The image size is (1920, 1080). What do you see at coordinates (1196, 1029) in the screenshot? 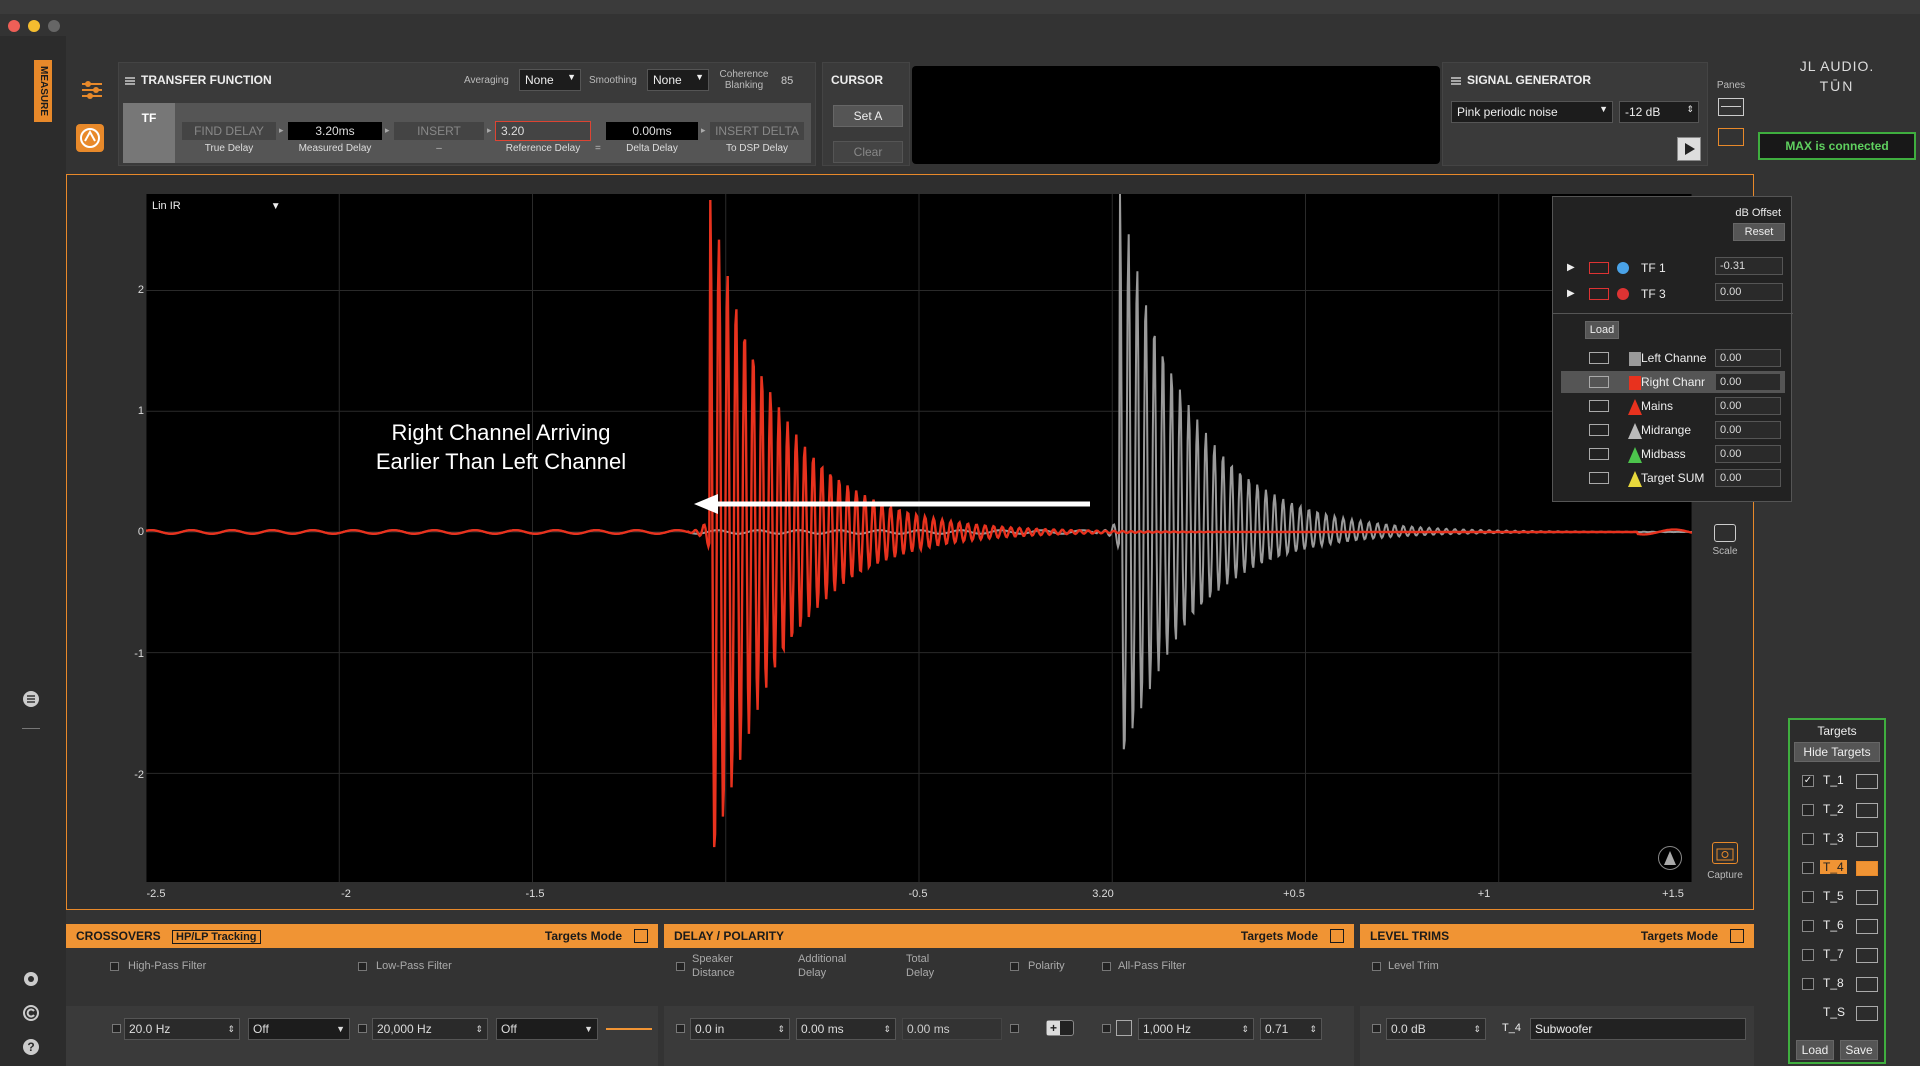
I see `allpass-frequency-field: 1,000 Hz ⇕` at bounding box center [1196, 1029].